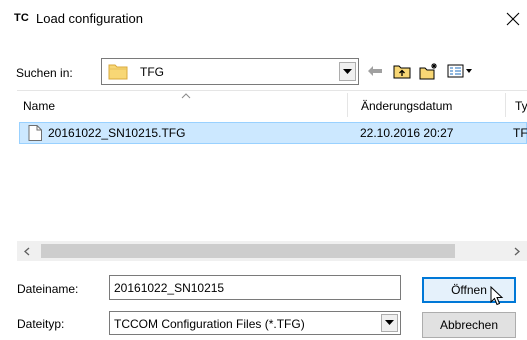  I want to click on view-menu-icon, so click(461, 71).